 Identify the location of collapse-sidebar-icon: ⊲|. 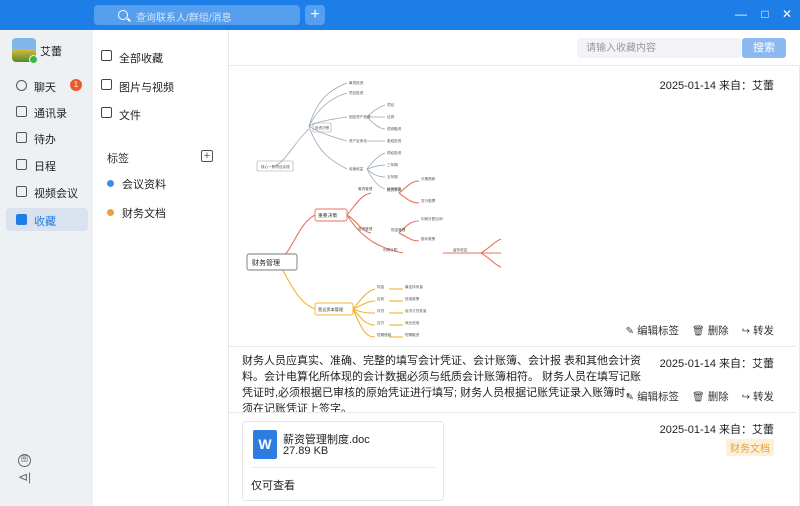
(24, 477).